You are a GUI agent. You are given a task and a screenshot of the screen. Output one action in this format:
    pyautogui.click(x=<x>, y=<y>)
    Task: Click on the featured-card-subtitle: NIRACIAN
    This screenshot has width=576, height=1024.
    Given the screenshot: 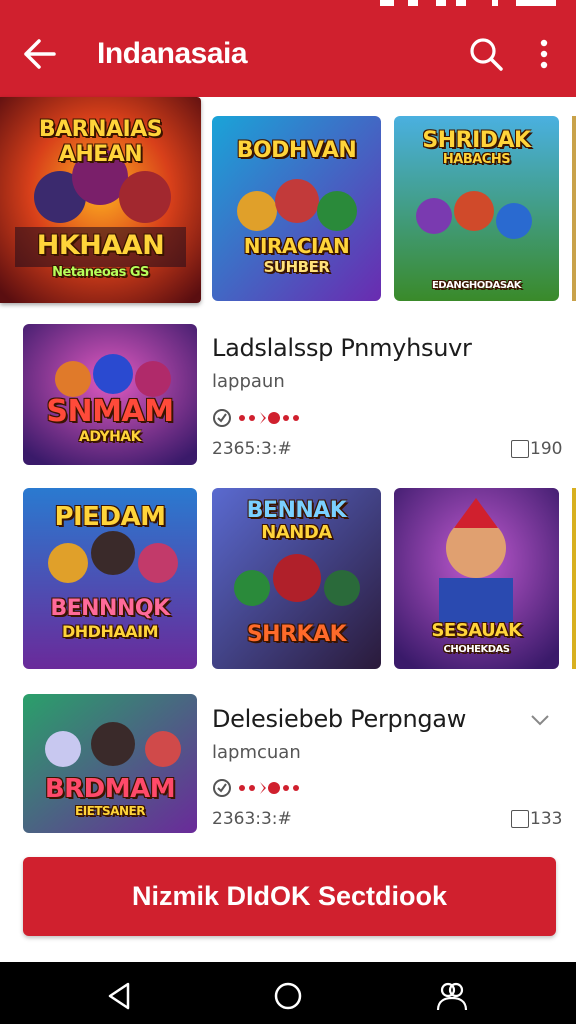 What is the action you would take?
    pyautogui.click(x=296, y=246)
    